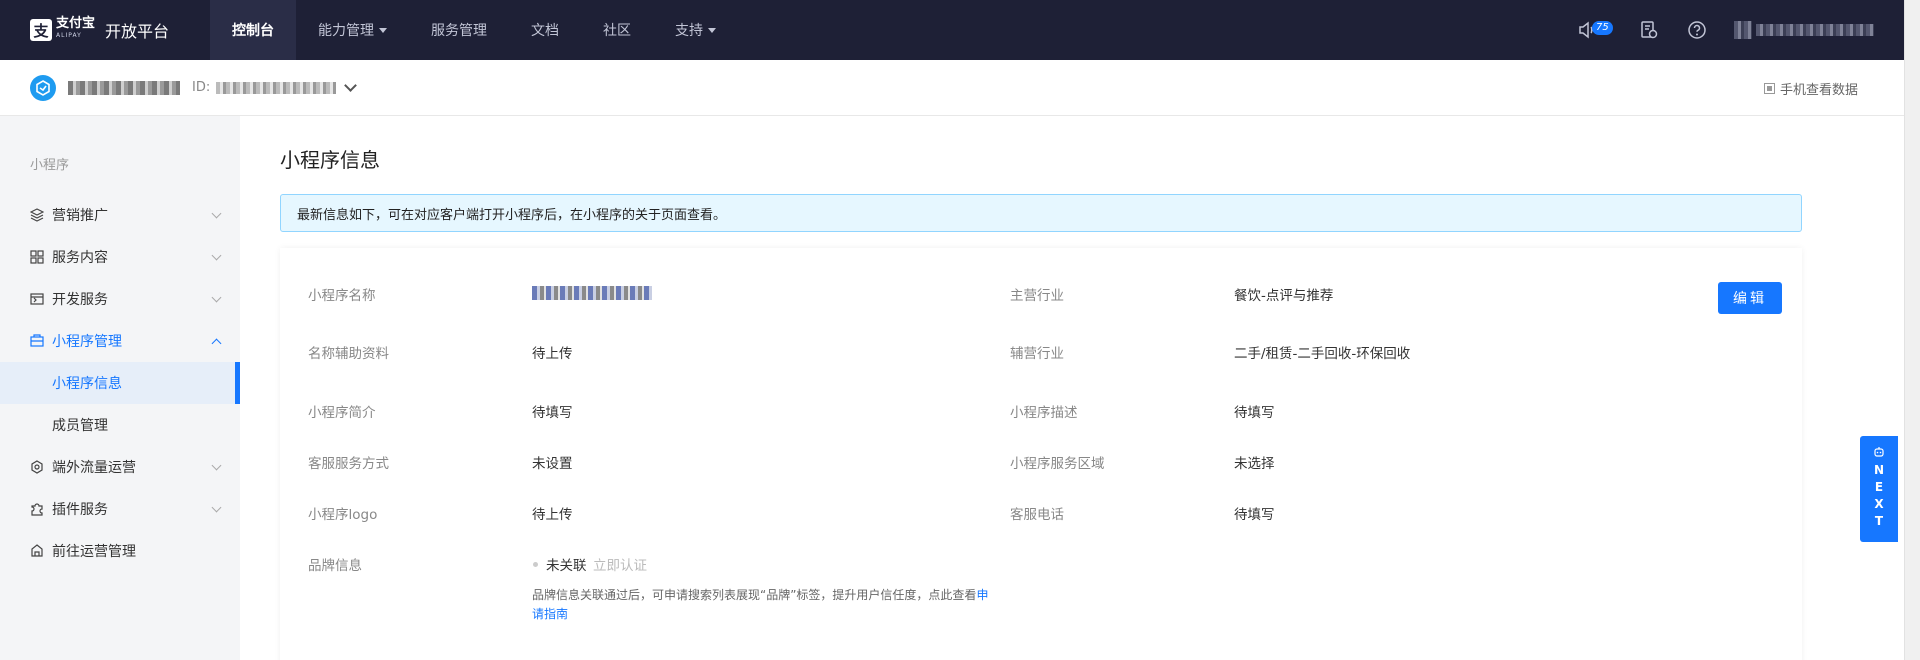  I want to click on brand: 支 支付宝 ALIPAY 开放平台, so click(105, 30).